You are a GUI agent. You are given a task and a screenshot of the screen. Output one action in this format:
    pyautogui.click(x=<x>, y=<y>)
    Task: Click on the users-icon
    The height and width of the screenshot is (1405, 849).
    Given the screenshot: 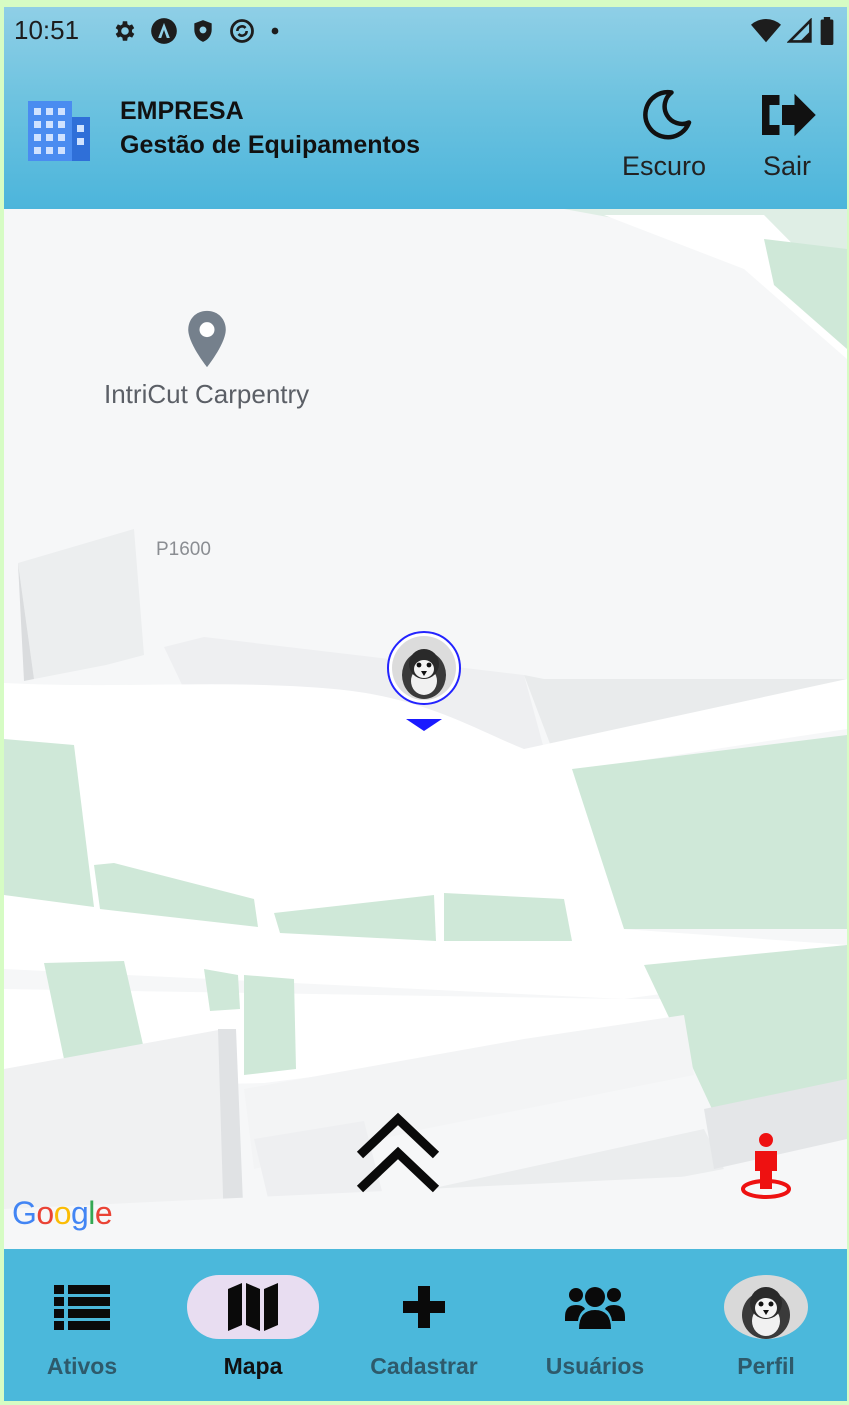 What is the action you would take?
    pyautogui.click(x=595, y=1308)
    